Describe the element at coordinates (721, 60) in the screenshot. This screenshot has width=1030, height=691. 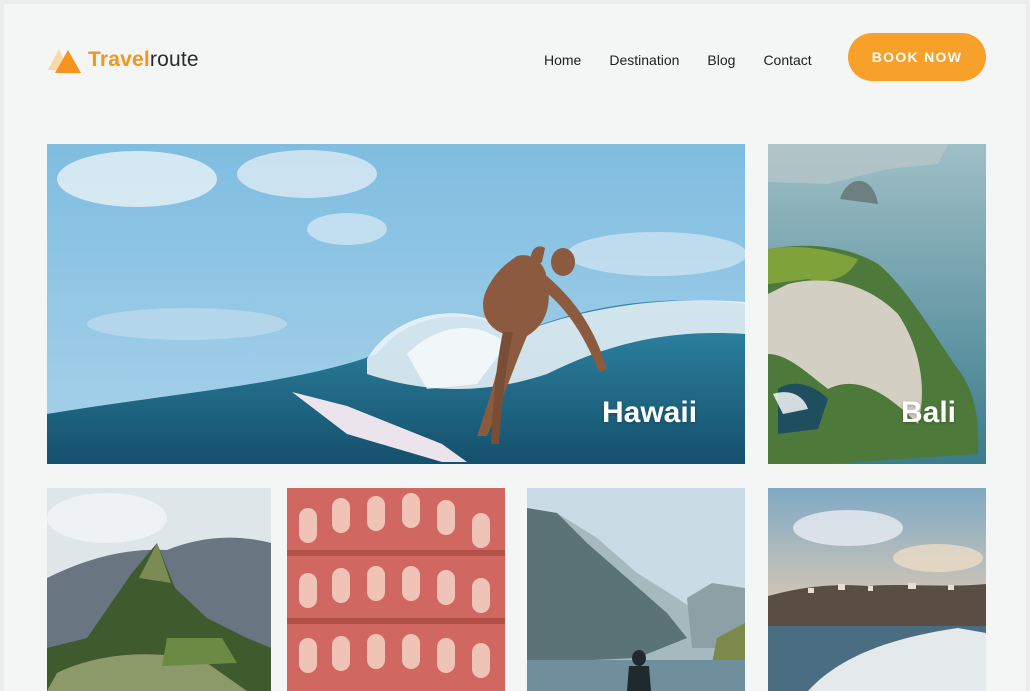
I see `nav-blog: Blog` at that location.